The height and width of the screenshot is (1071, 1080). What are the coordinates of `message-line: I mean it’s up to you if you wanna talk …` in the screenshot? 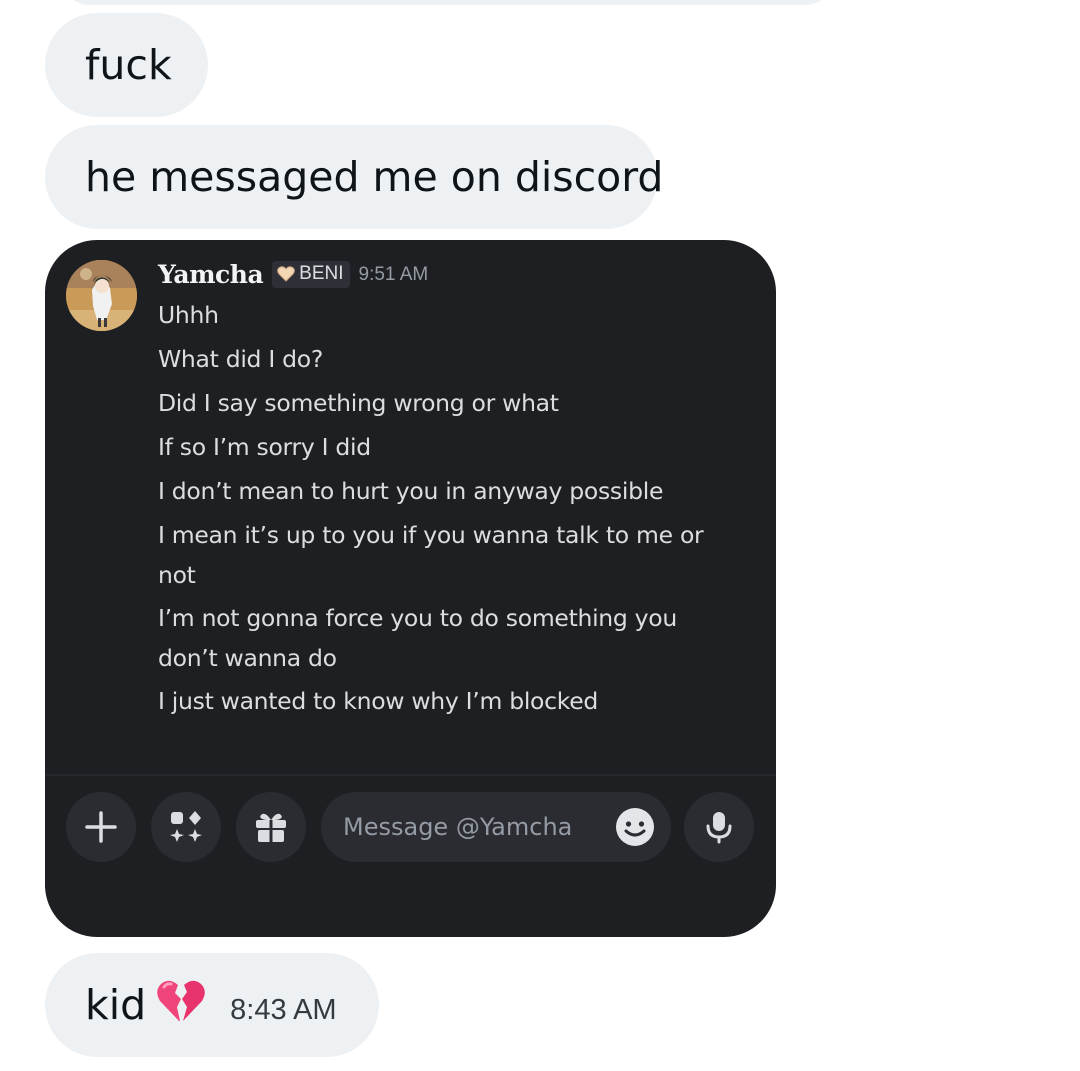 It's located at (431, 535).